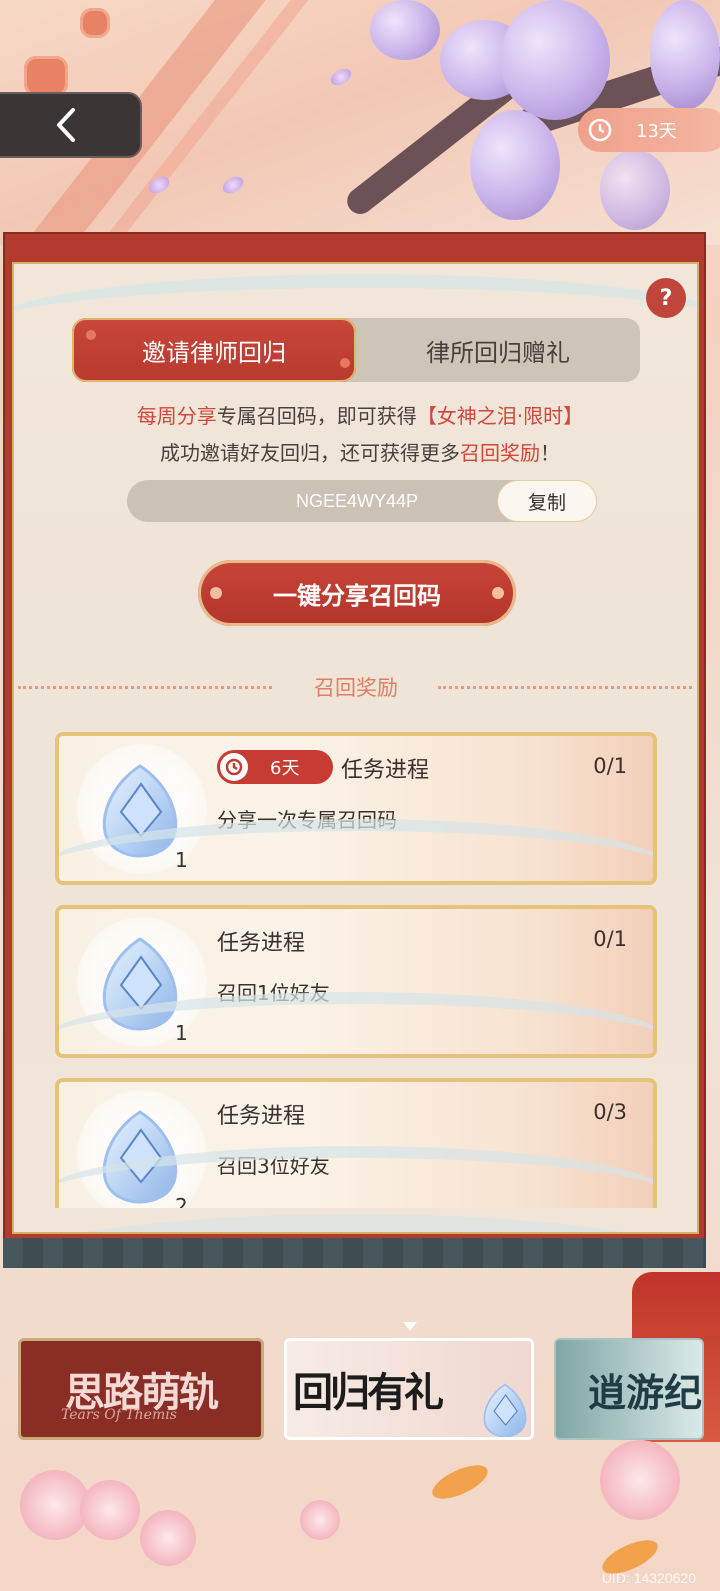 The width and height of the screenshot is (720, 1591). Describe the element at coordinates (273, 1166) in the screenshot. I see `task-desc: 召回3位好友` at that location.